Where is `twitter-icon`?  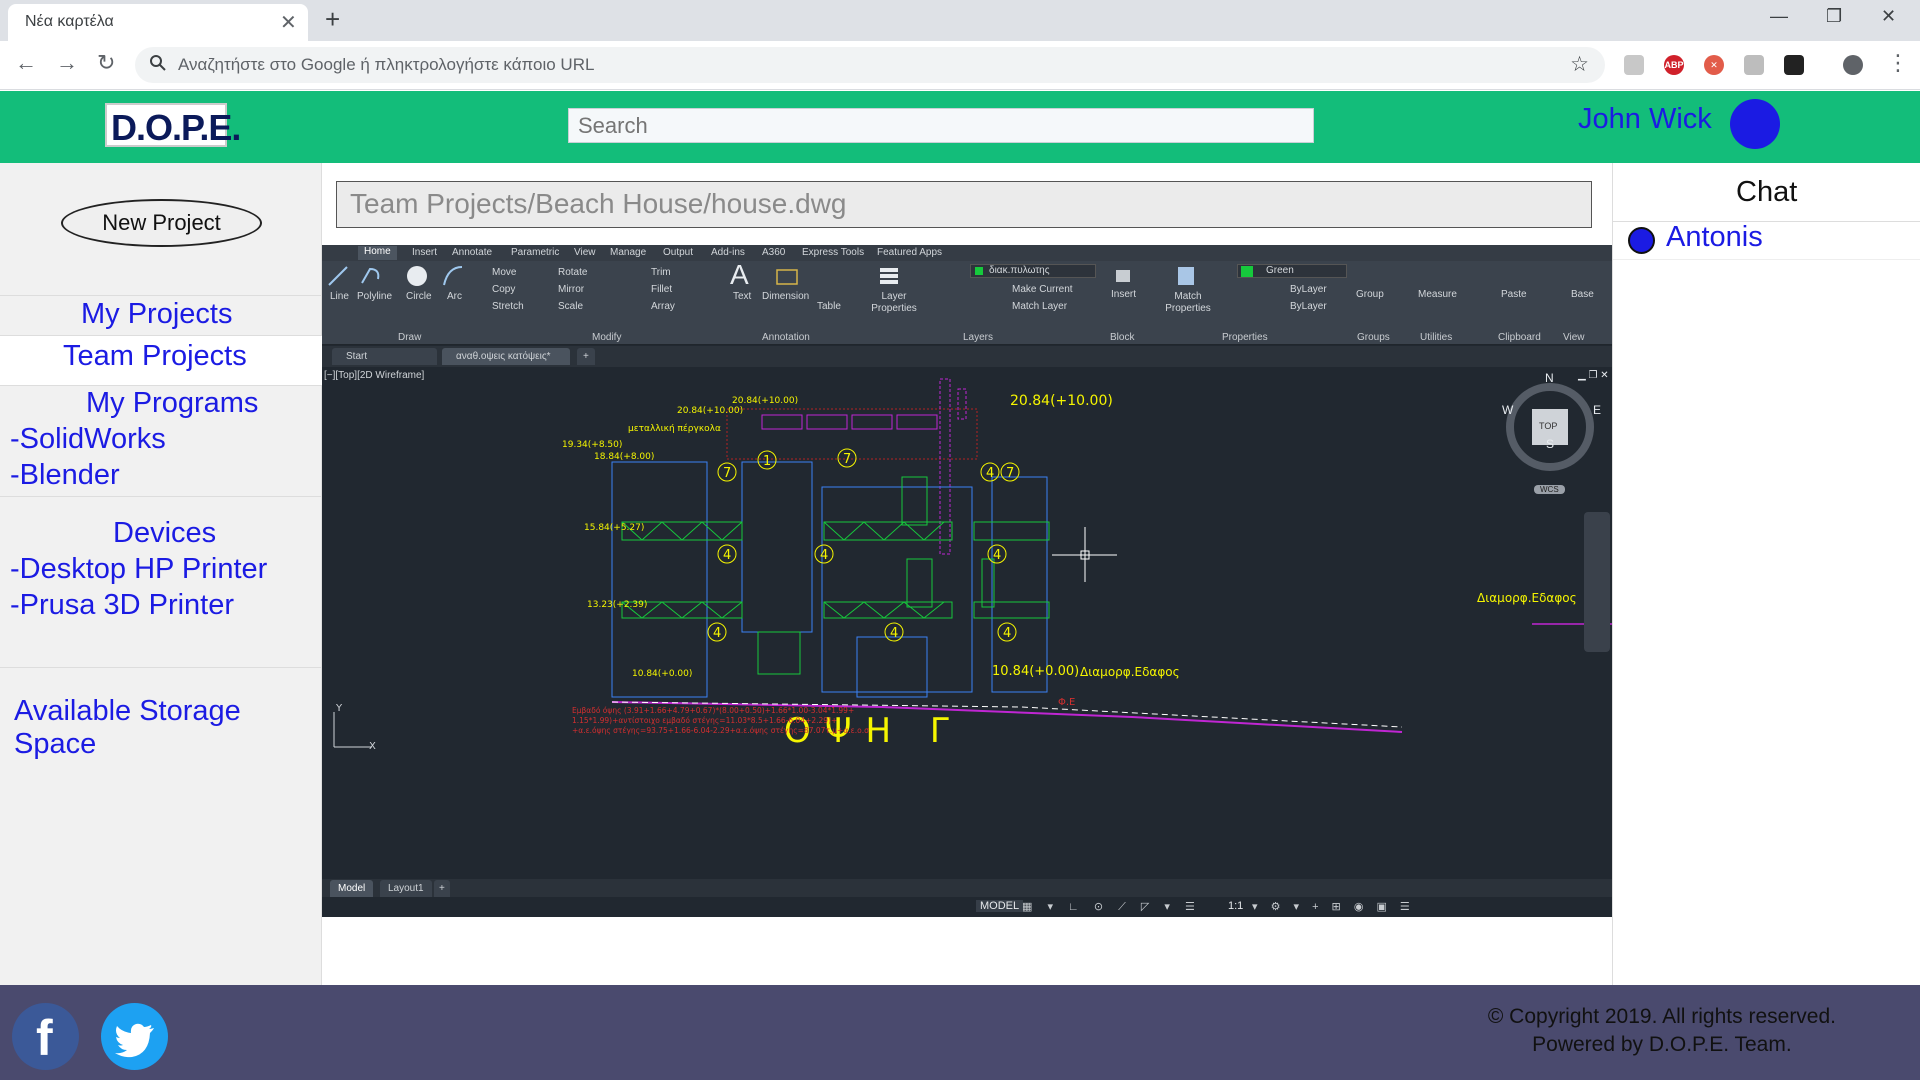 twitter-icon is located at coordinates (134, 1036).